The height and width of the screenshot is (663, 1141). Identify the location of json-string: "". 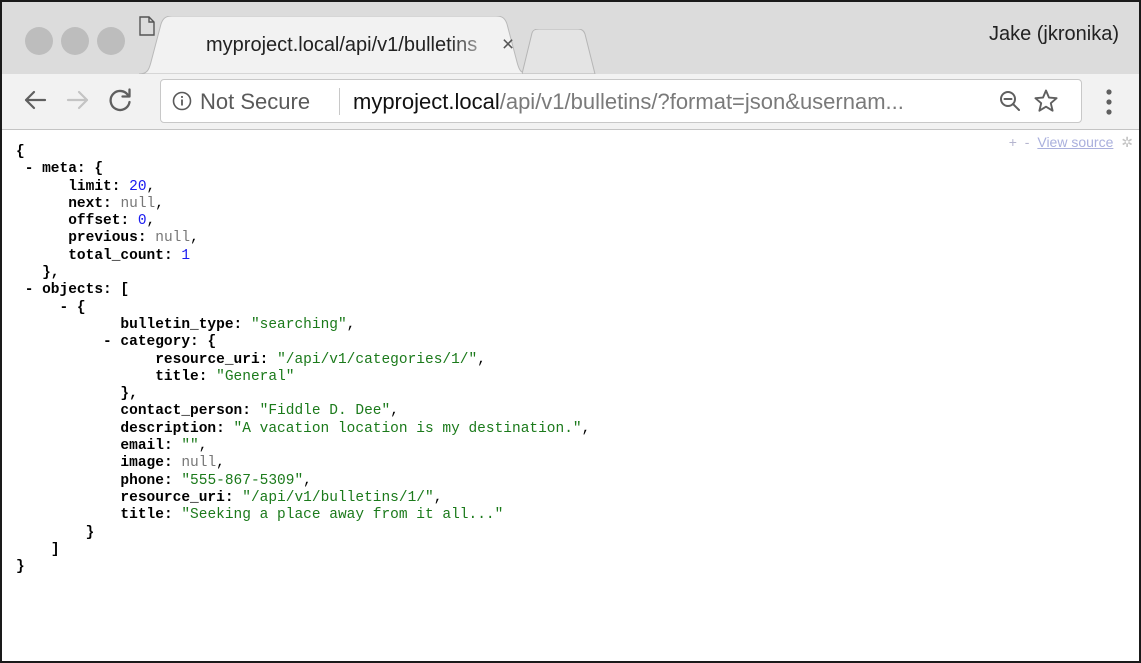
(190, 446).